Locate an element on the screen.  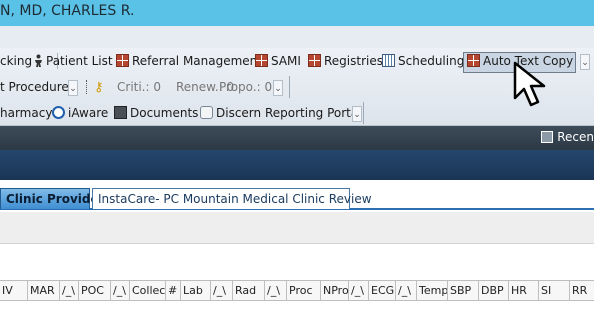
critical-count: Criti.: 0 is located at coordinates (139, 87).